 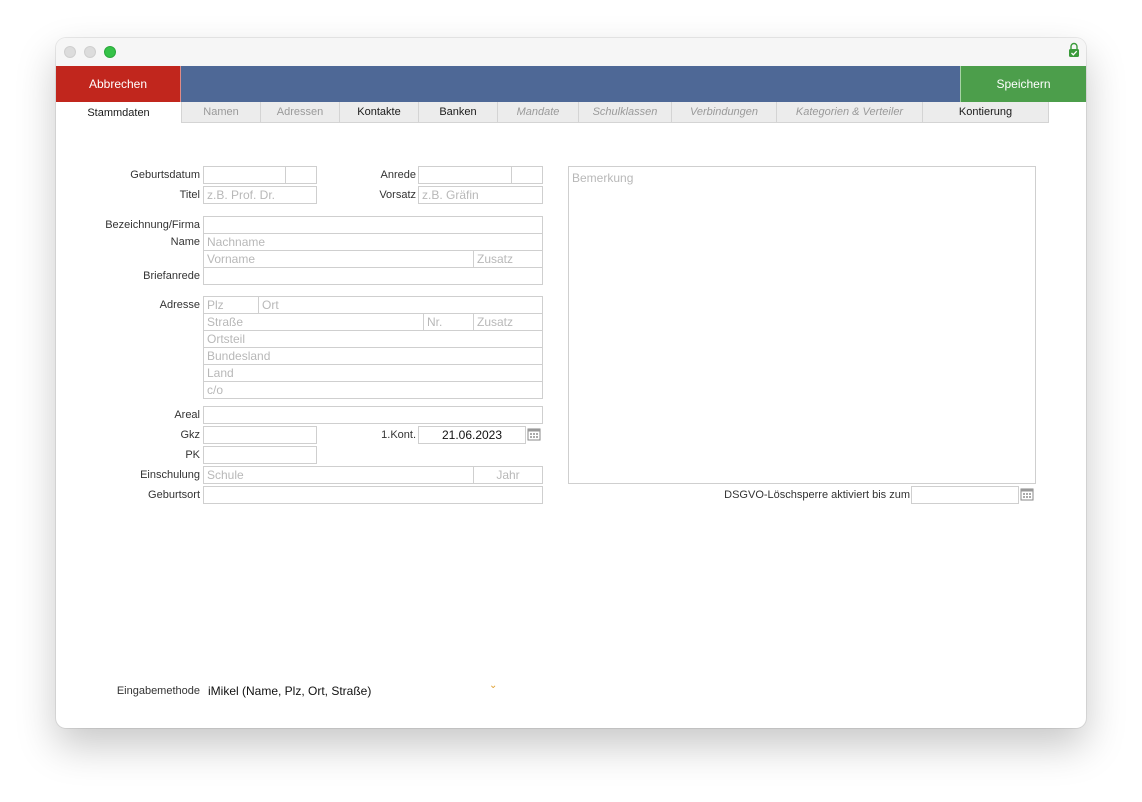 I want to click on input-method-select: iMikel (Name, Plz, Ort, Straße), so click(x=289, y=691).